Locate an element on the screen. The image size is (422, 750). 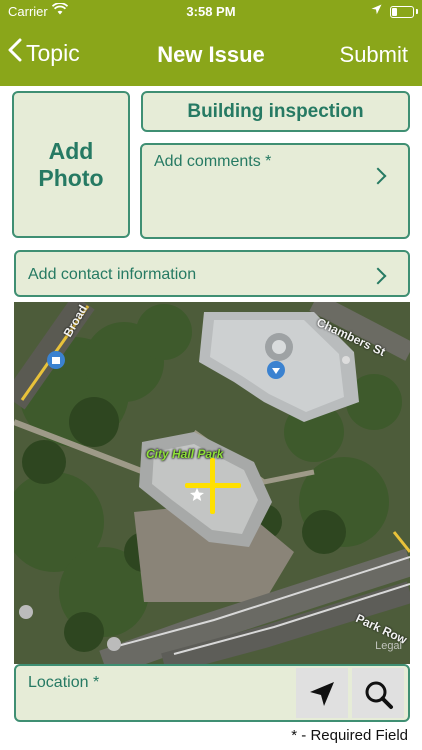
magnifier-icon is located at coordinates (379, 695).